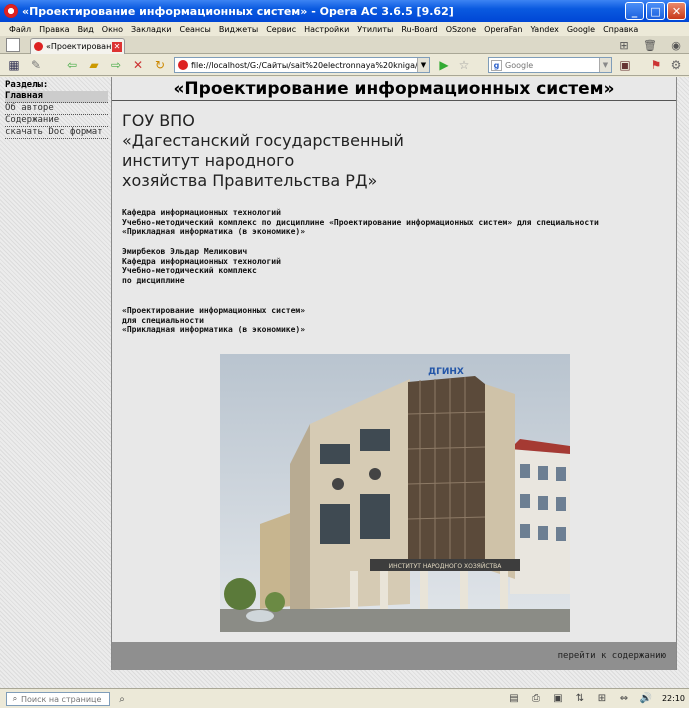 The width and height of the screenshot is (689, 708). I want to click on opera-logo-icon, so click(11, 11).